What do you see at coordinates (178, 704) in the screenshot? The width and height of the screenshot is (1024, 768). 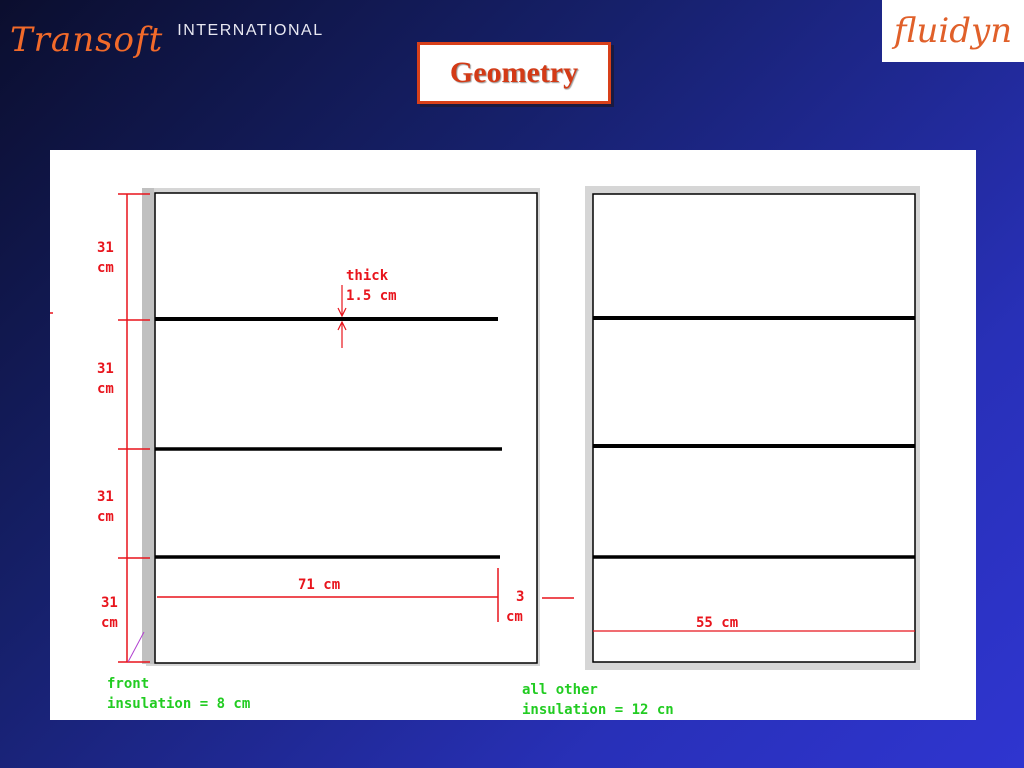 I see `front-note-line2: insulation = 8 cm` at bounding box center [178, 704].